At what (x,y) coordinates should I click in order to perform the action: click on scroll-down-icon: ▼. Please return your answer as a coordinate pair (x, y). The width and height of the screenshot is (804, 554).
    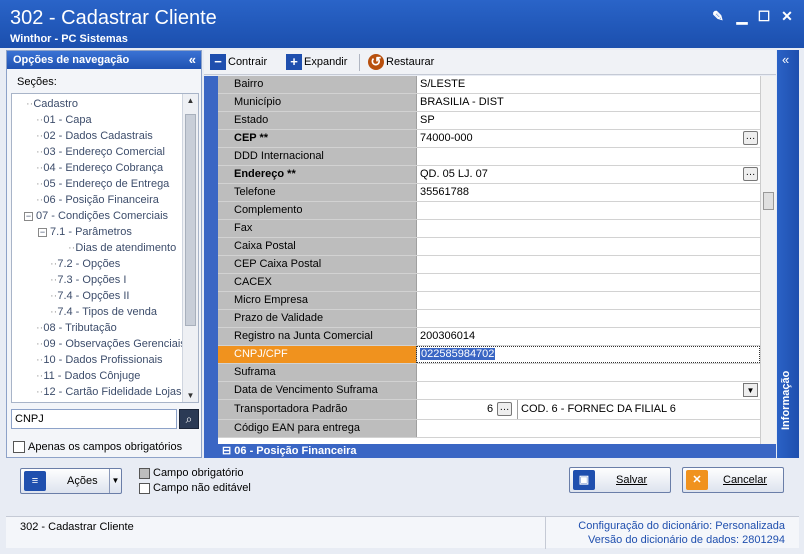
    Looking at the image, I should click on (190, 395).